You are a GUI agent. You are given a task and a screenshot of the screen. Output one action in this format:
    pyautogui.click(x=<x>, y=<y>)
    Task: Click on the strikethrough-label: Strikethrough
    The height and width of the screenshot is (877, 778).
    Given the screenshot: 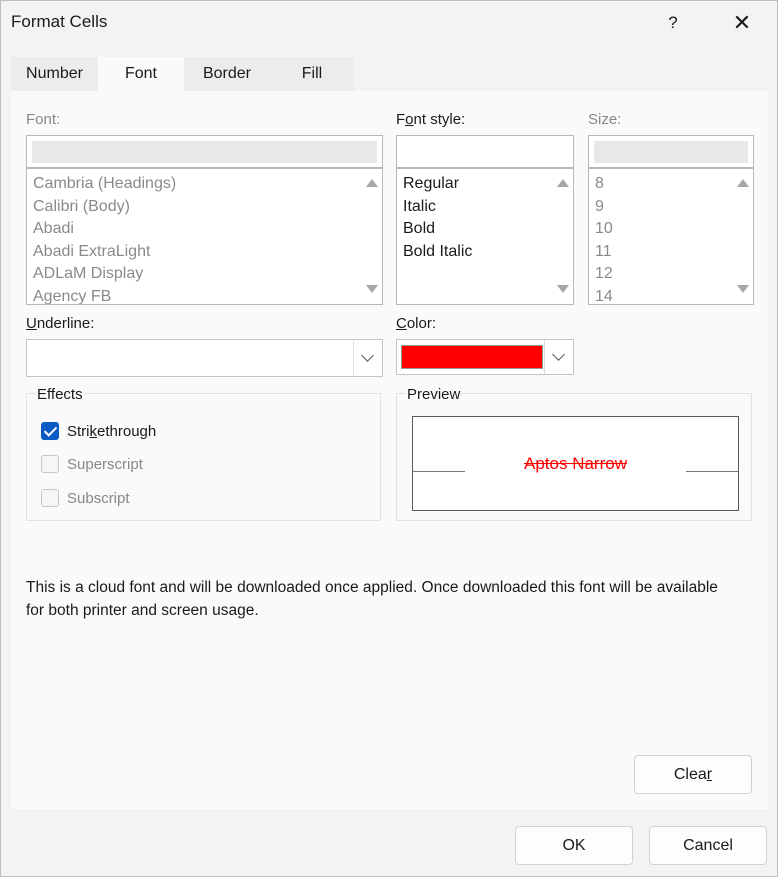 What is the action you would take?
    pyautogui.click(x=111, y=431)
    